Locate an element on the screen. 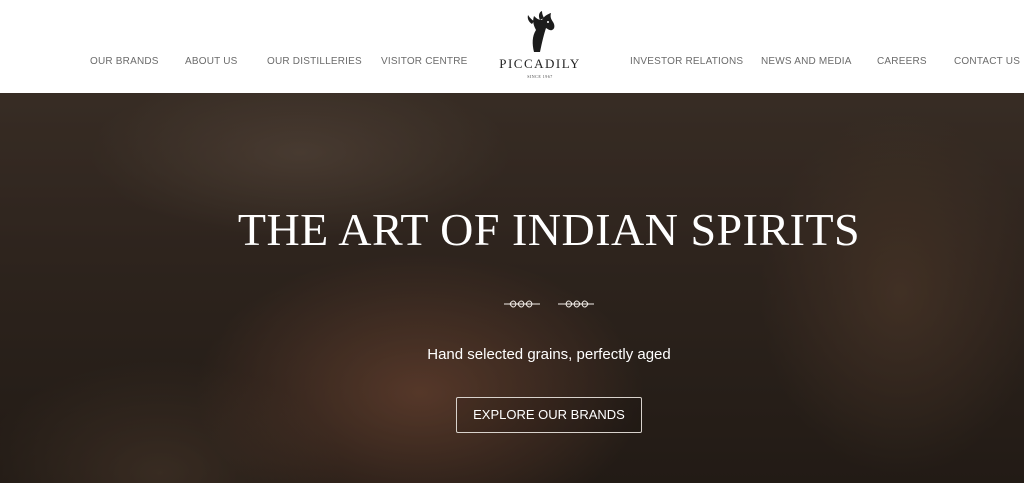 The width and height of the screenshot is (1024, 483). explore-brands-button: EXPLORE OUR BRANDS is located at coordinates (549, 415).